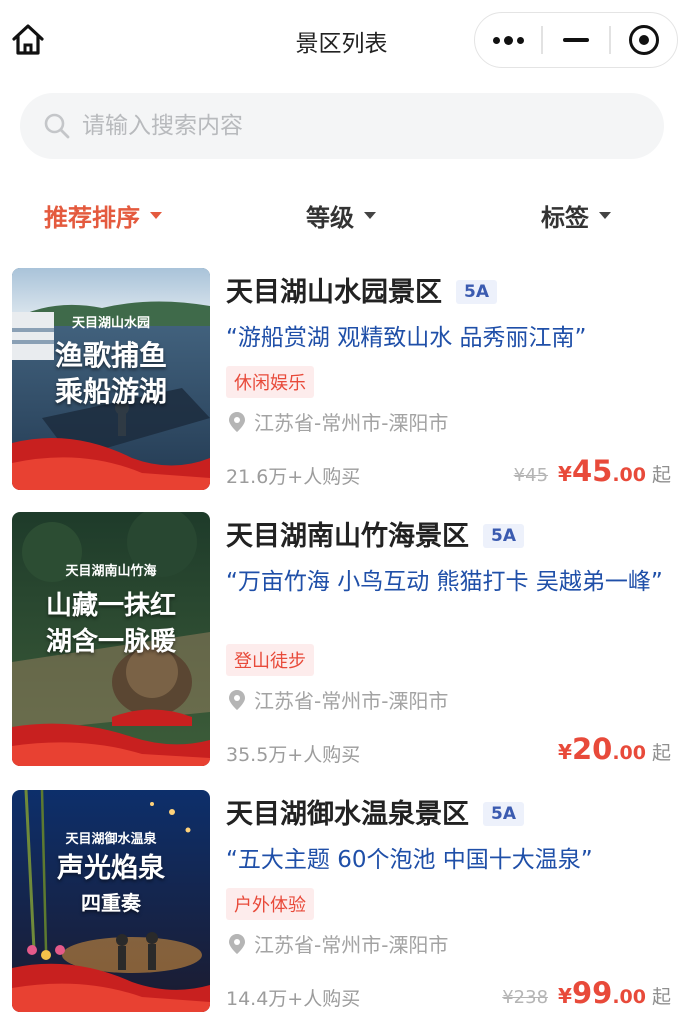 The width and height of the screenshot is (683, 1030). I want to click on price-integer: 99, so click(592, 993).